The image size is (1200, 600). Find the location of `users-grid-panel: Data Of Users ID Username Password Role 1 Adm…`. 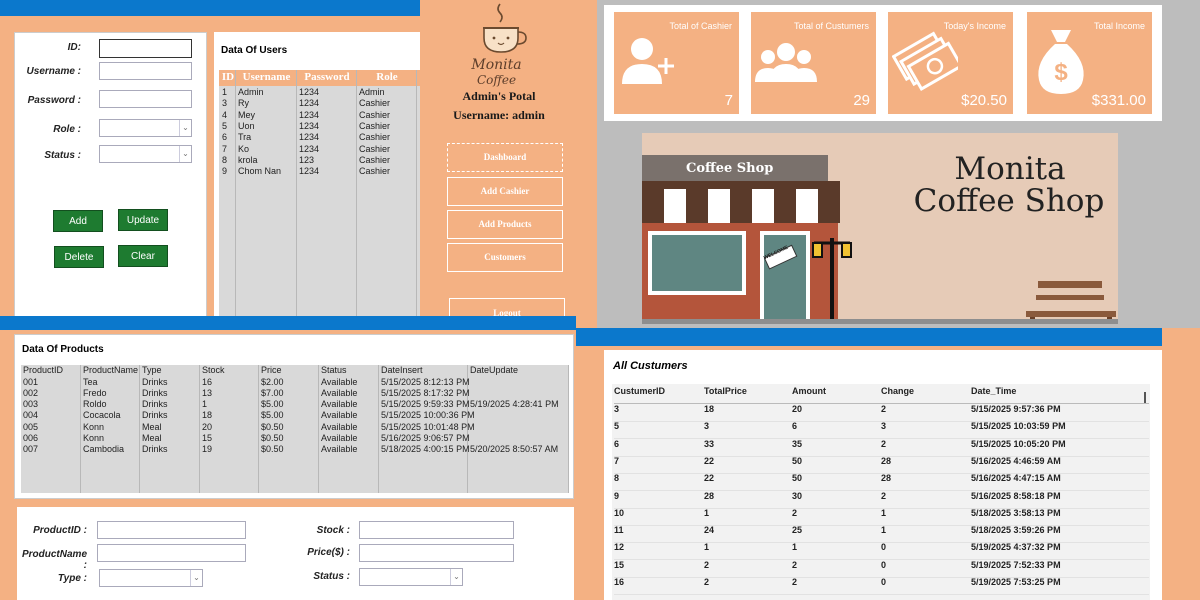

users-grid-panel: Data Of Users ID Username Password Role 1 Adm… is located at coordinates (317, 174).